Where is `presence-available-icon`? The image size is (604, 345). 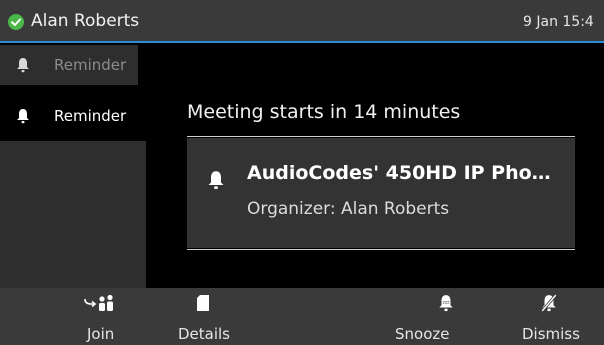
presence-available-icon is located at coordinates (16, 22).